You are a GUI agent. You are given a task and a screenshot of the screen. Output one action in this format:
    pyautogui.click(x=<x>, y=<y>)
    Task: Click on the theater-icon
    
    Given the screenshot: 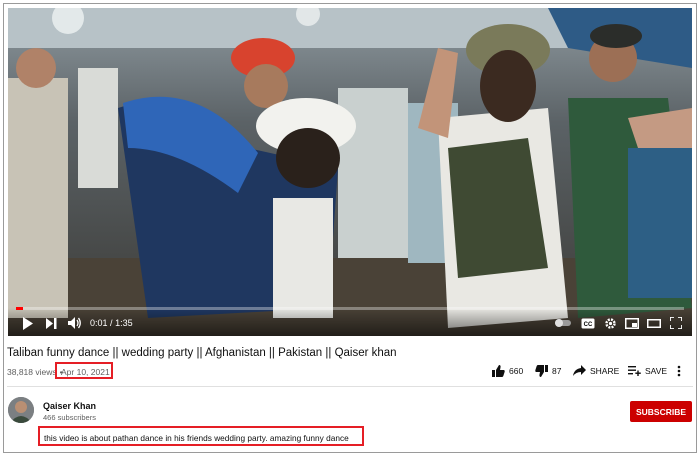 What is the action you would take?
    pyautogui.click(x=654, y=323)
    